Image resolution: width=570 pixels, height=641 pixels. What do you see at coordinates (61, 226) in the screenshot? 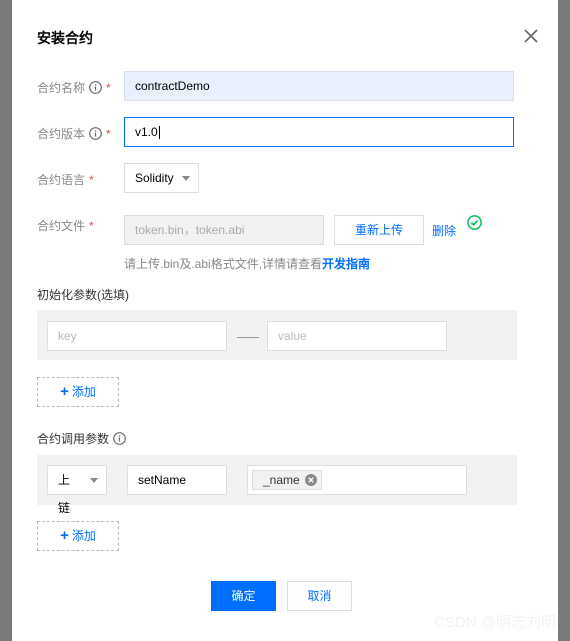
I see `file-label-text: 合约文件` at bounding box center [61, 226].